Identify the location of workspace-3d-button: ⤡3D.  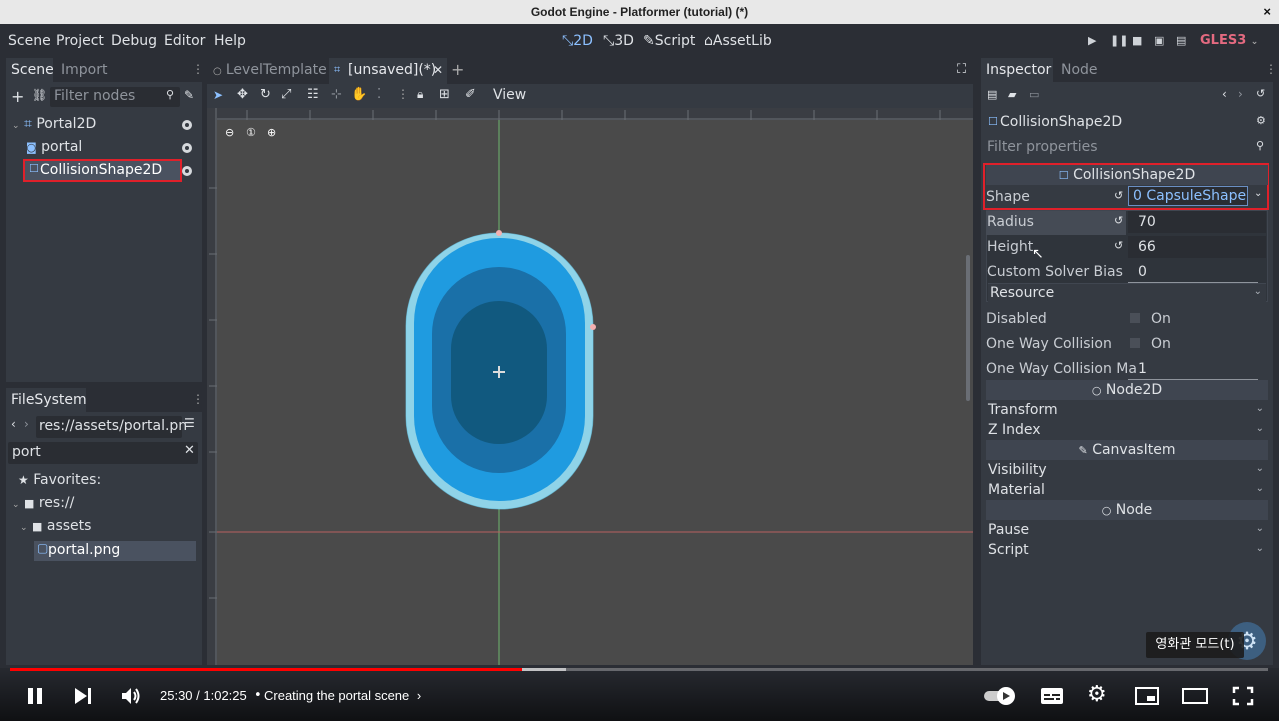
(618, 41).